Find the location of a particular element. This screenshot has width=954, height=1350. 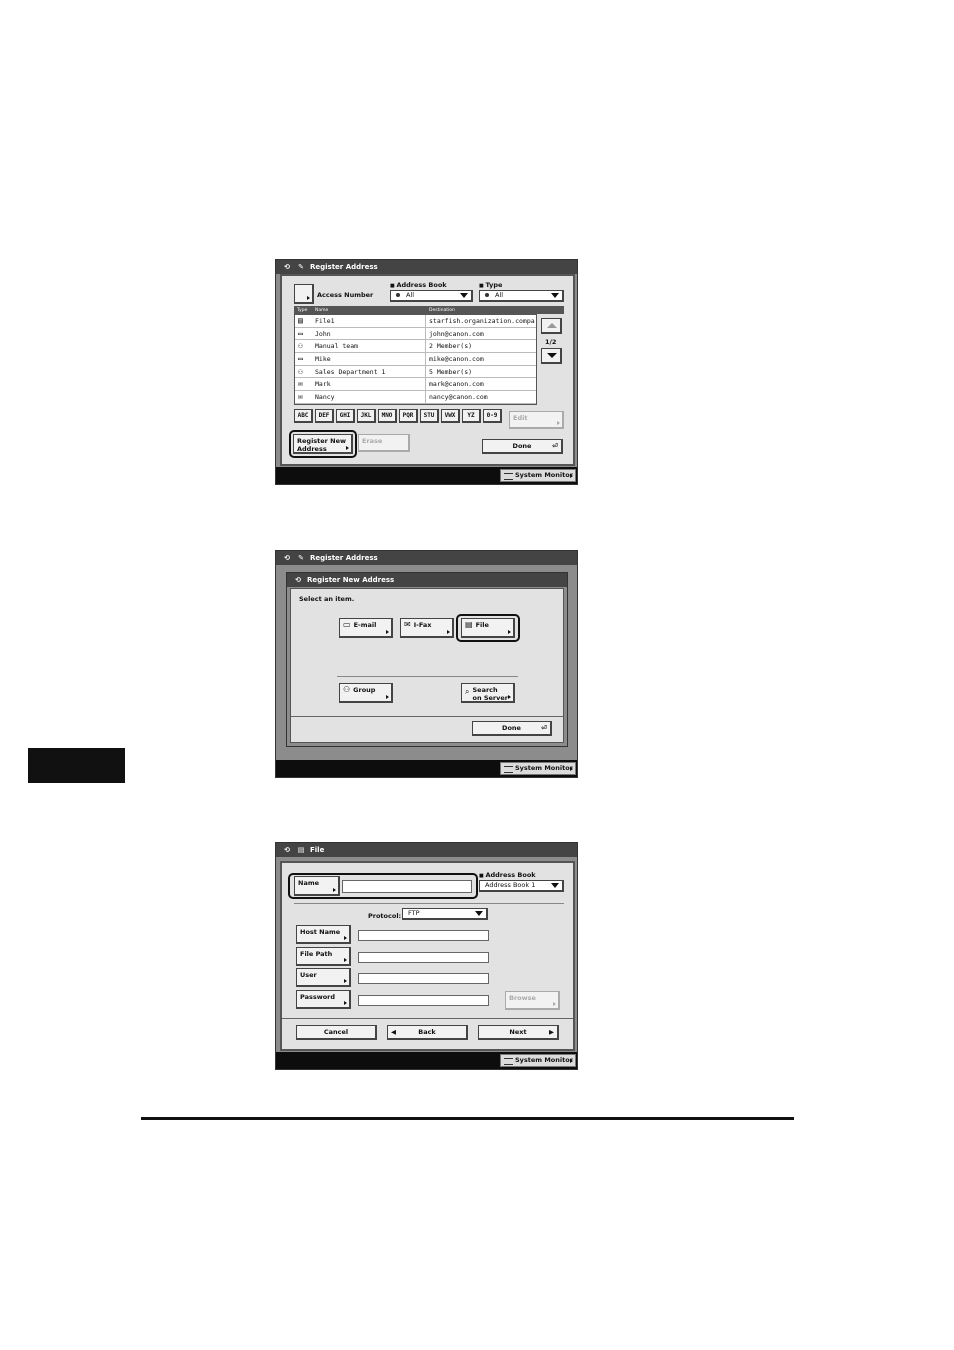

group-button: ⚇ Group is located at coordinates (366, 693).